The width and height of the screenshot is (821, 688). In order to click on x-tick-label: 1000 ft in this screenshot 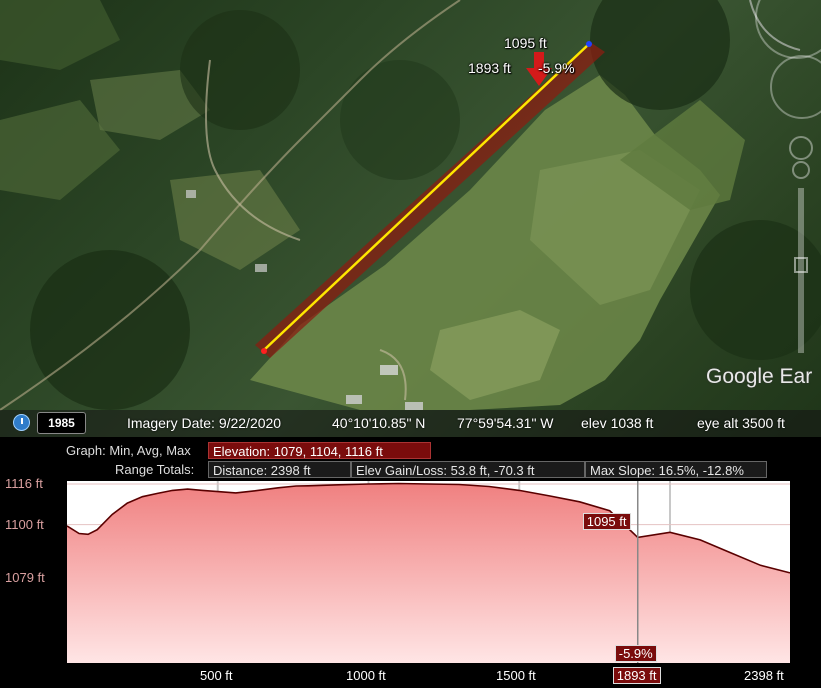, I will do `click(366, 675)`.